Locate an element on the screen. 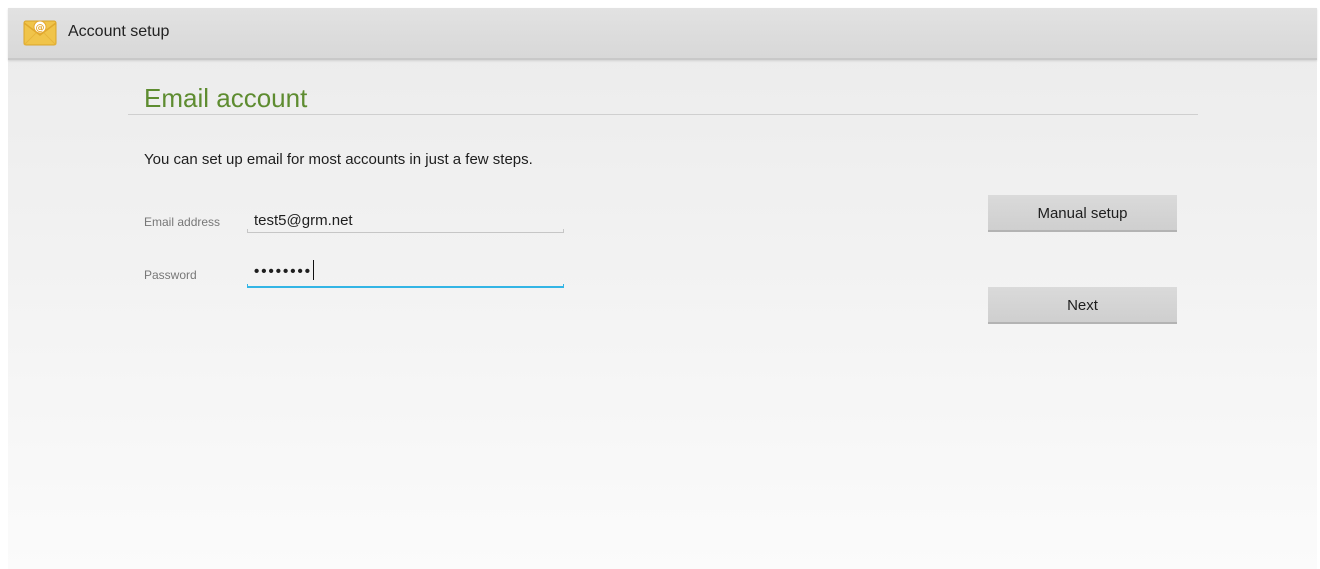 Image resolution: width=1320 pixels, height=569 pixels. password-masked-value: •••••••• is located at coordinates (283, 271).